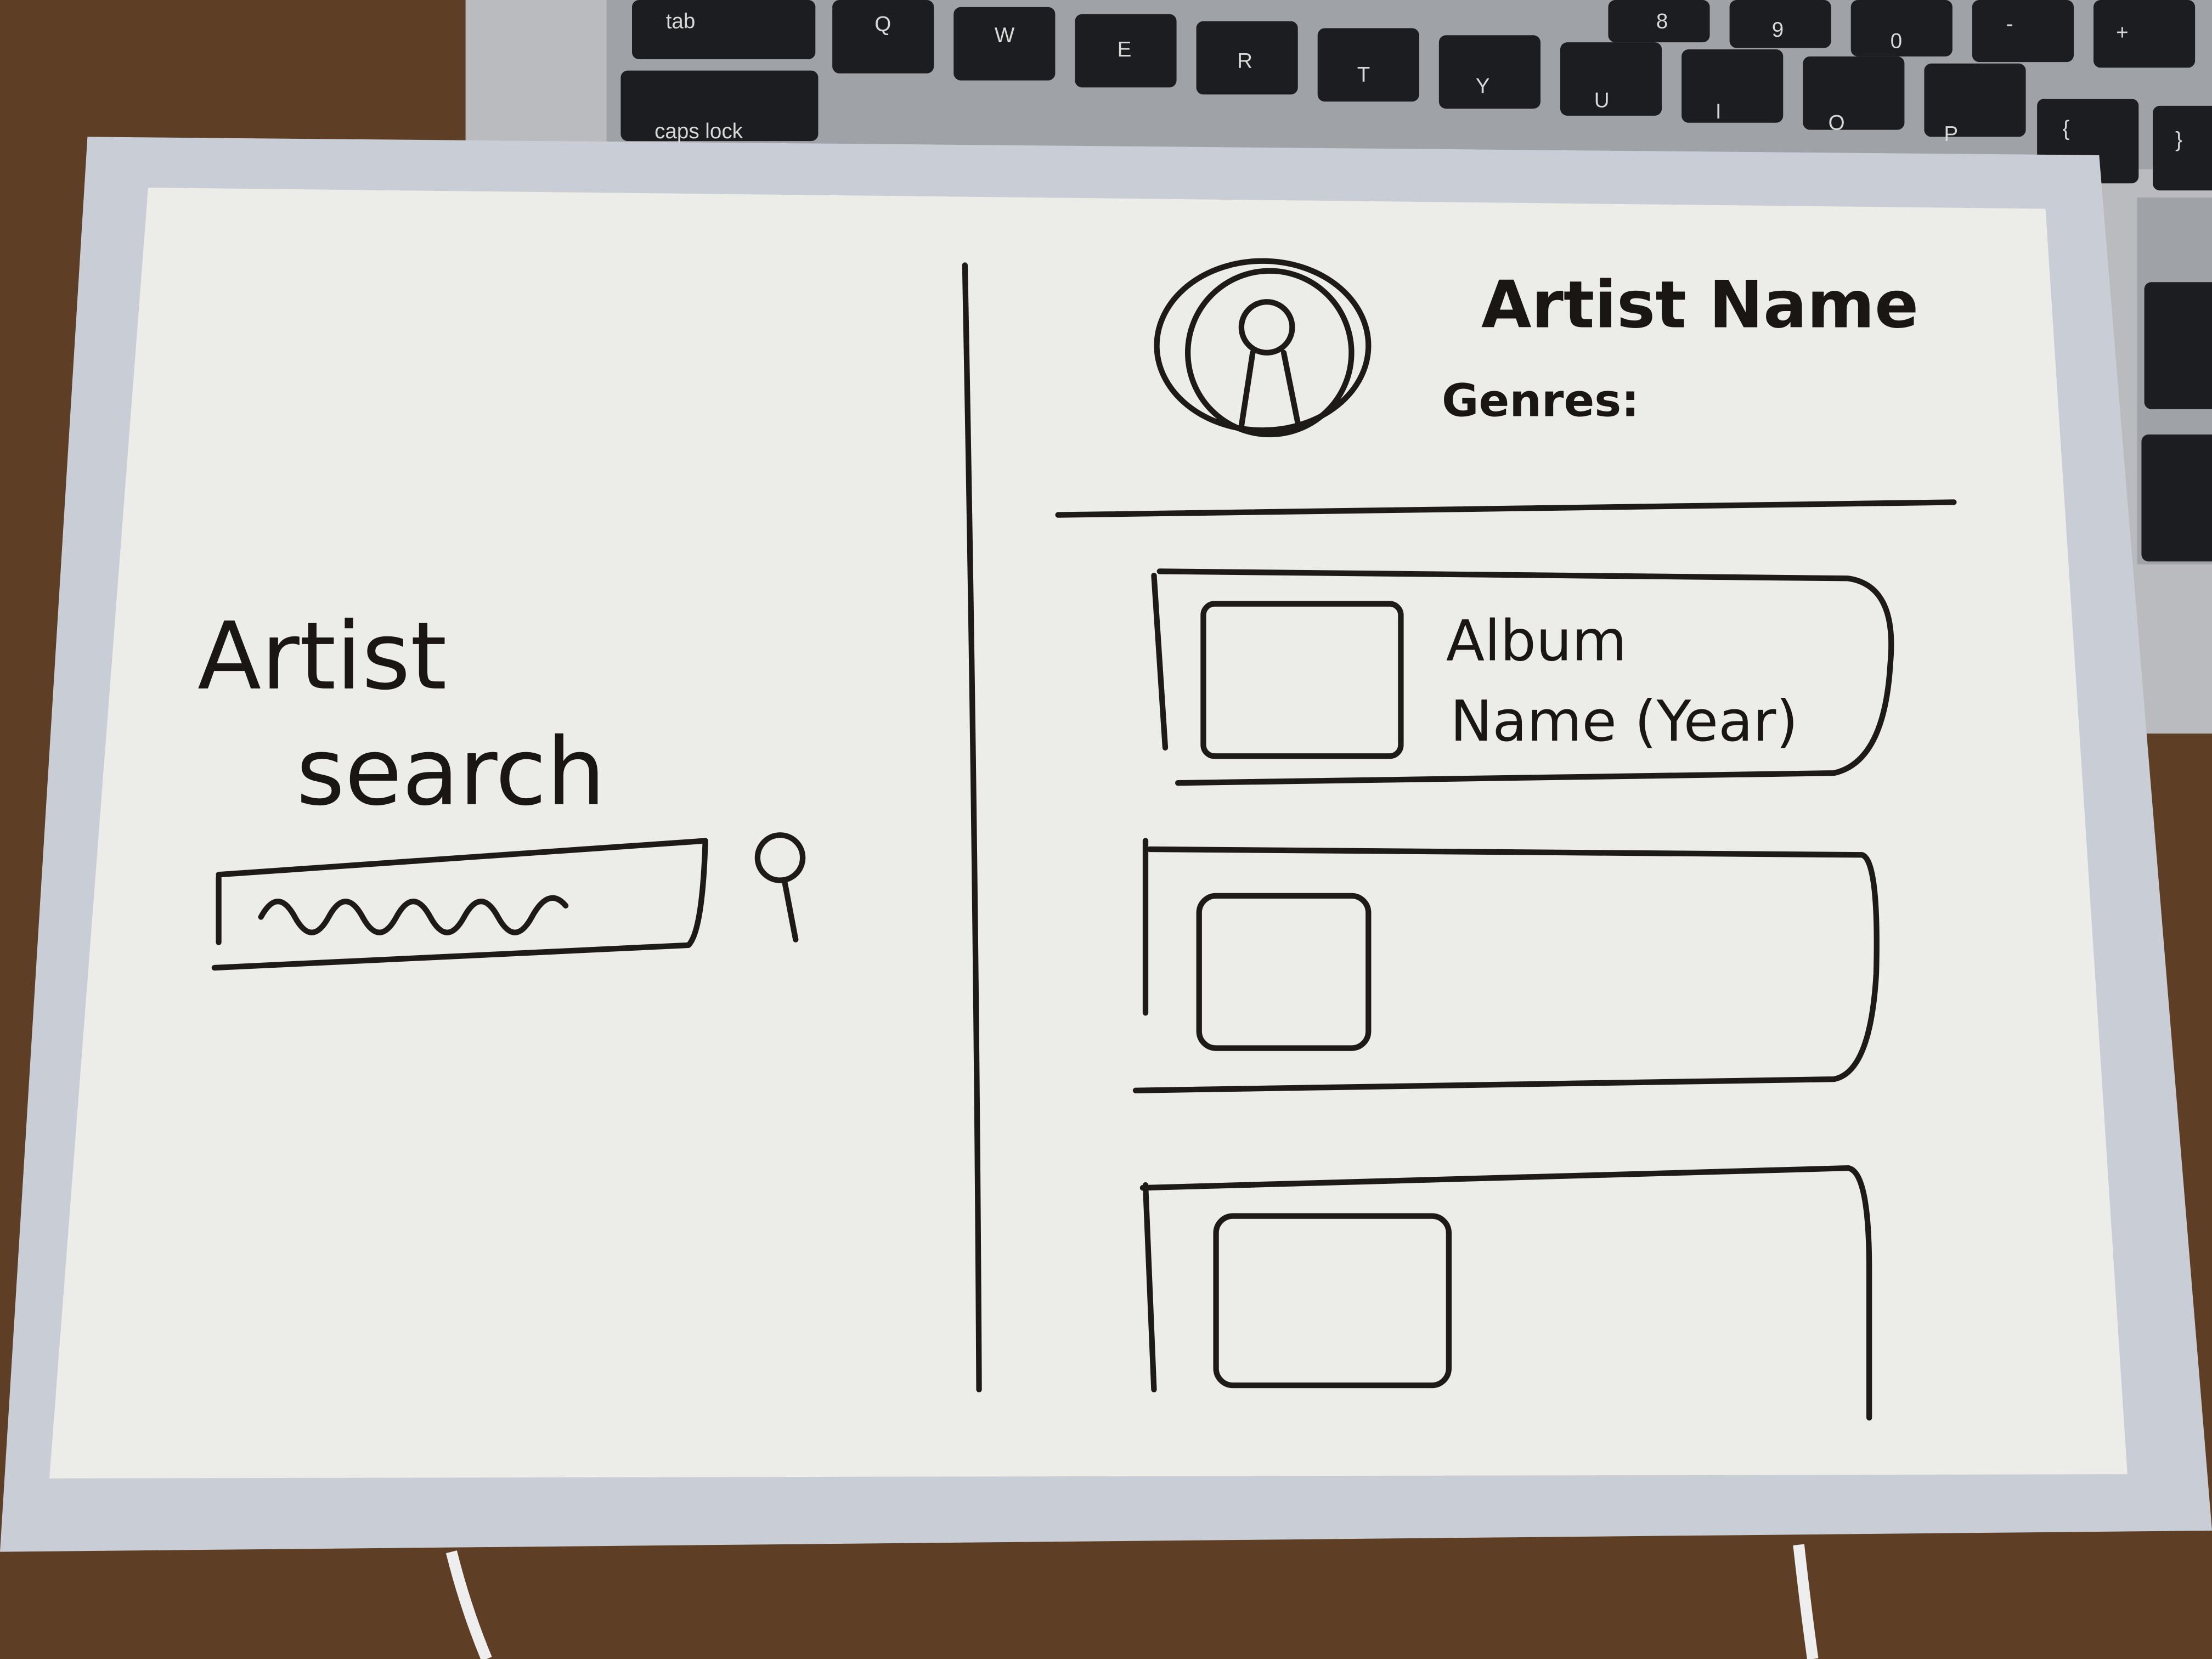 The height and width of the screenshot is (1659, 2212). What do you see at coordinates (1837, 123) in the screenshot?
I see `svg-text: O` at bounding box center [1837, 123].